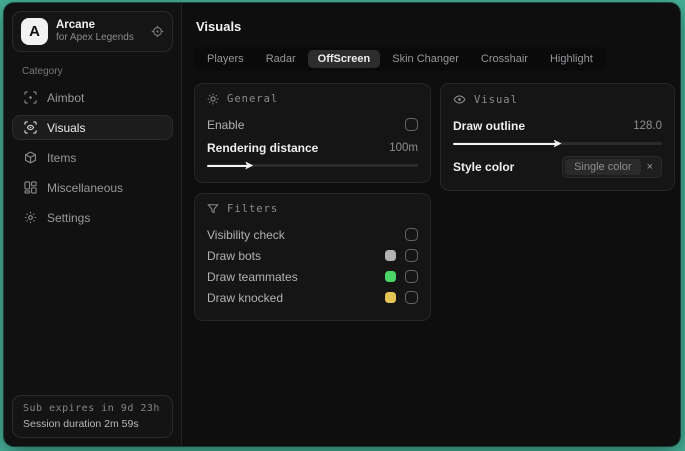 The image size is (685, 451). I want to click on visual-panel-title: Visual, so click(496, 99).